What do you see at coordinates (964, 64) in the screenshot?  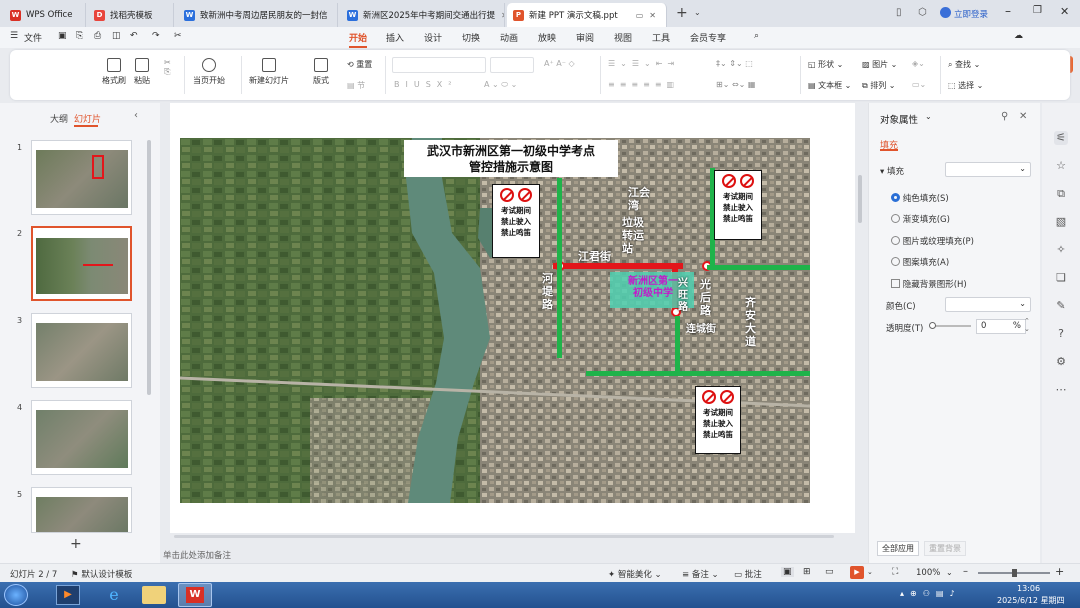 I see `find-button: ⌕ 查找 ⌄` at bounding box center [964, 64].